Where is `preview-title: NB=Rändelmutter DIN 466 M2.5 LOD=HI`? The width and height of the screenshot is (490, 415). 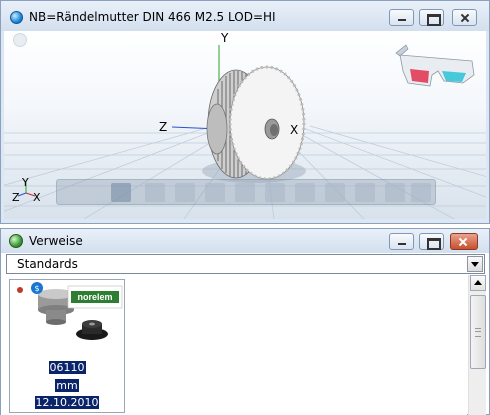
preview-title: NB=Rändelmutter DIN 466 M2.5 LOD=HI is located at coordinates (152, 17).